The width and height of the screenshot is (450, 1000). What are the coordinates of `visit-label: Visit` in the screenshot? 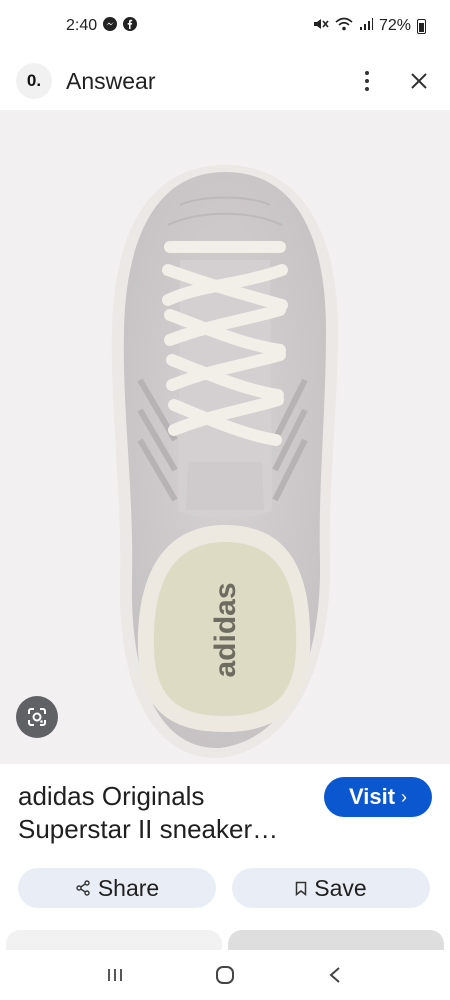 It's located at (372, 796).